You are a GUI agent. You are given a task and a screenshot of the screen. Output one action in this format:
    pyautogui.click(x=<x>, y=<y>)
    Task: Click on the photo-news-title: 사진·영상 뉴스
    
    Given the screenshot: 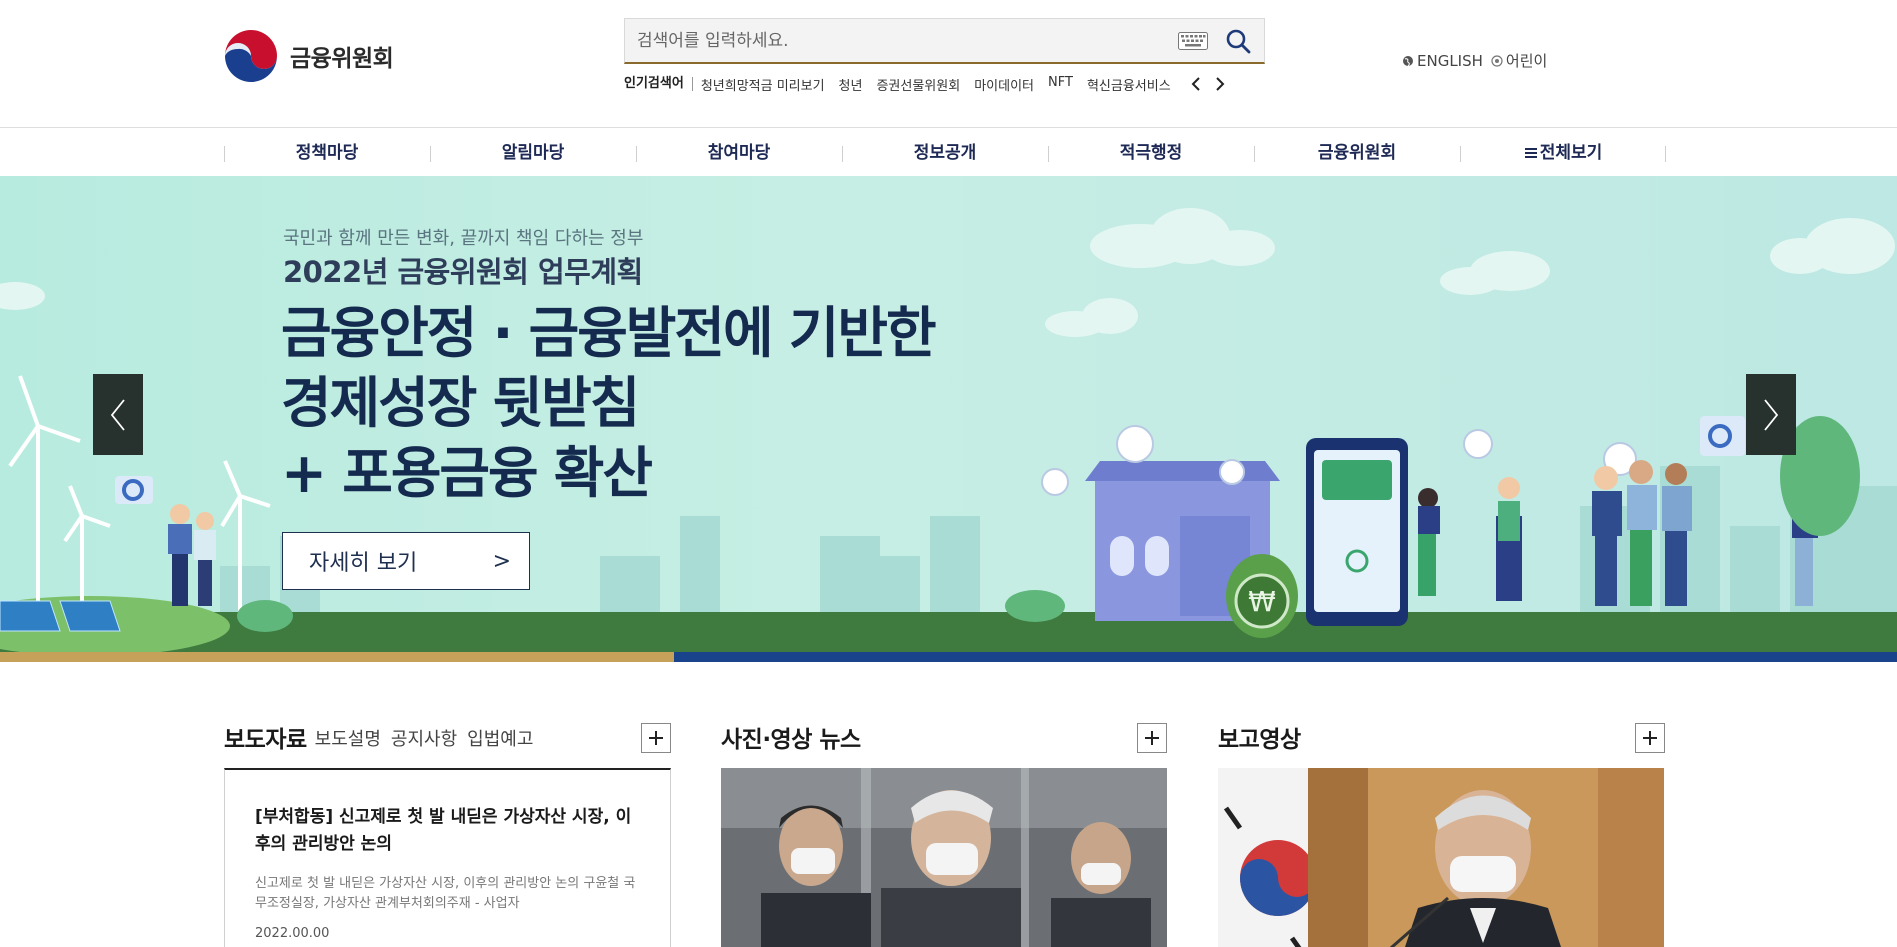 What is the action you would take?
    pyautogui.click(x=791, y=737)
    